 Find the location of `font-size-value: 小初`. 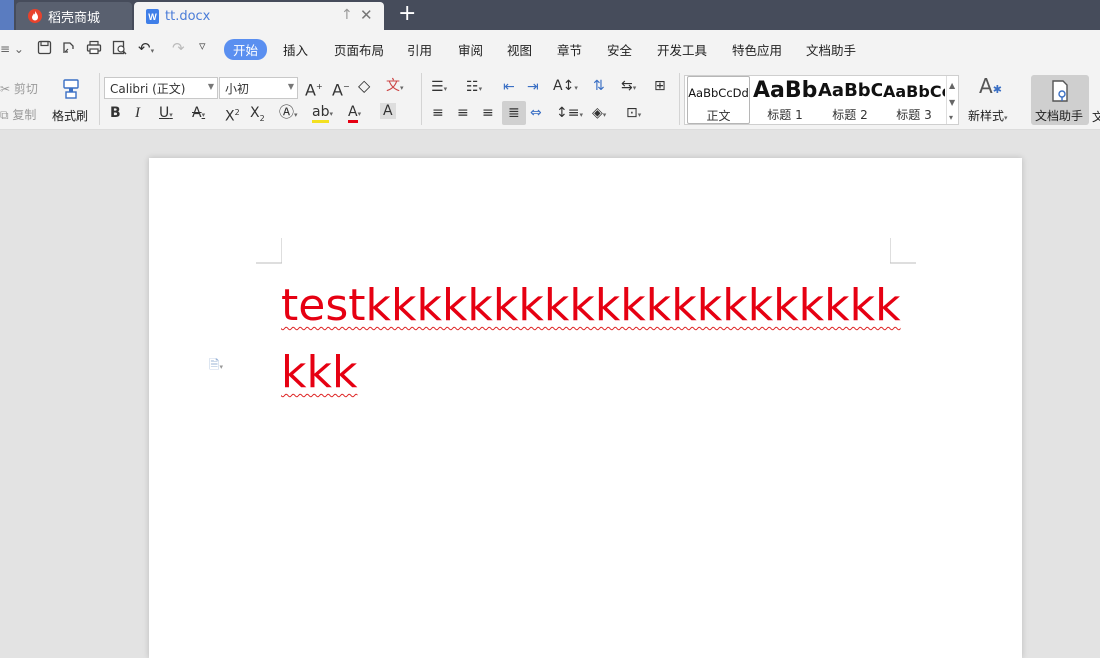

font-size-value: 小初 is located at coordinates (237, 89).